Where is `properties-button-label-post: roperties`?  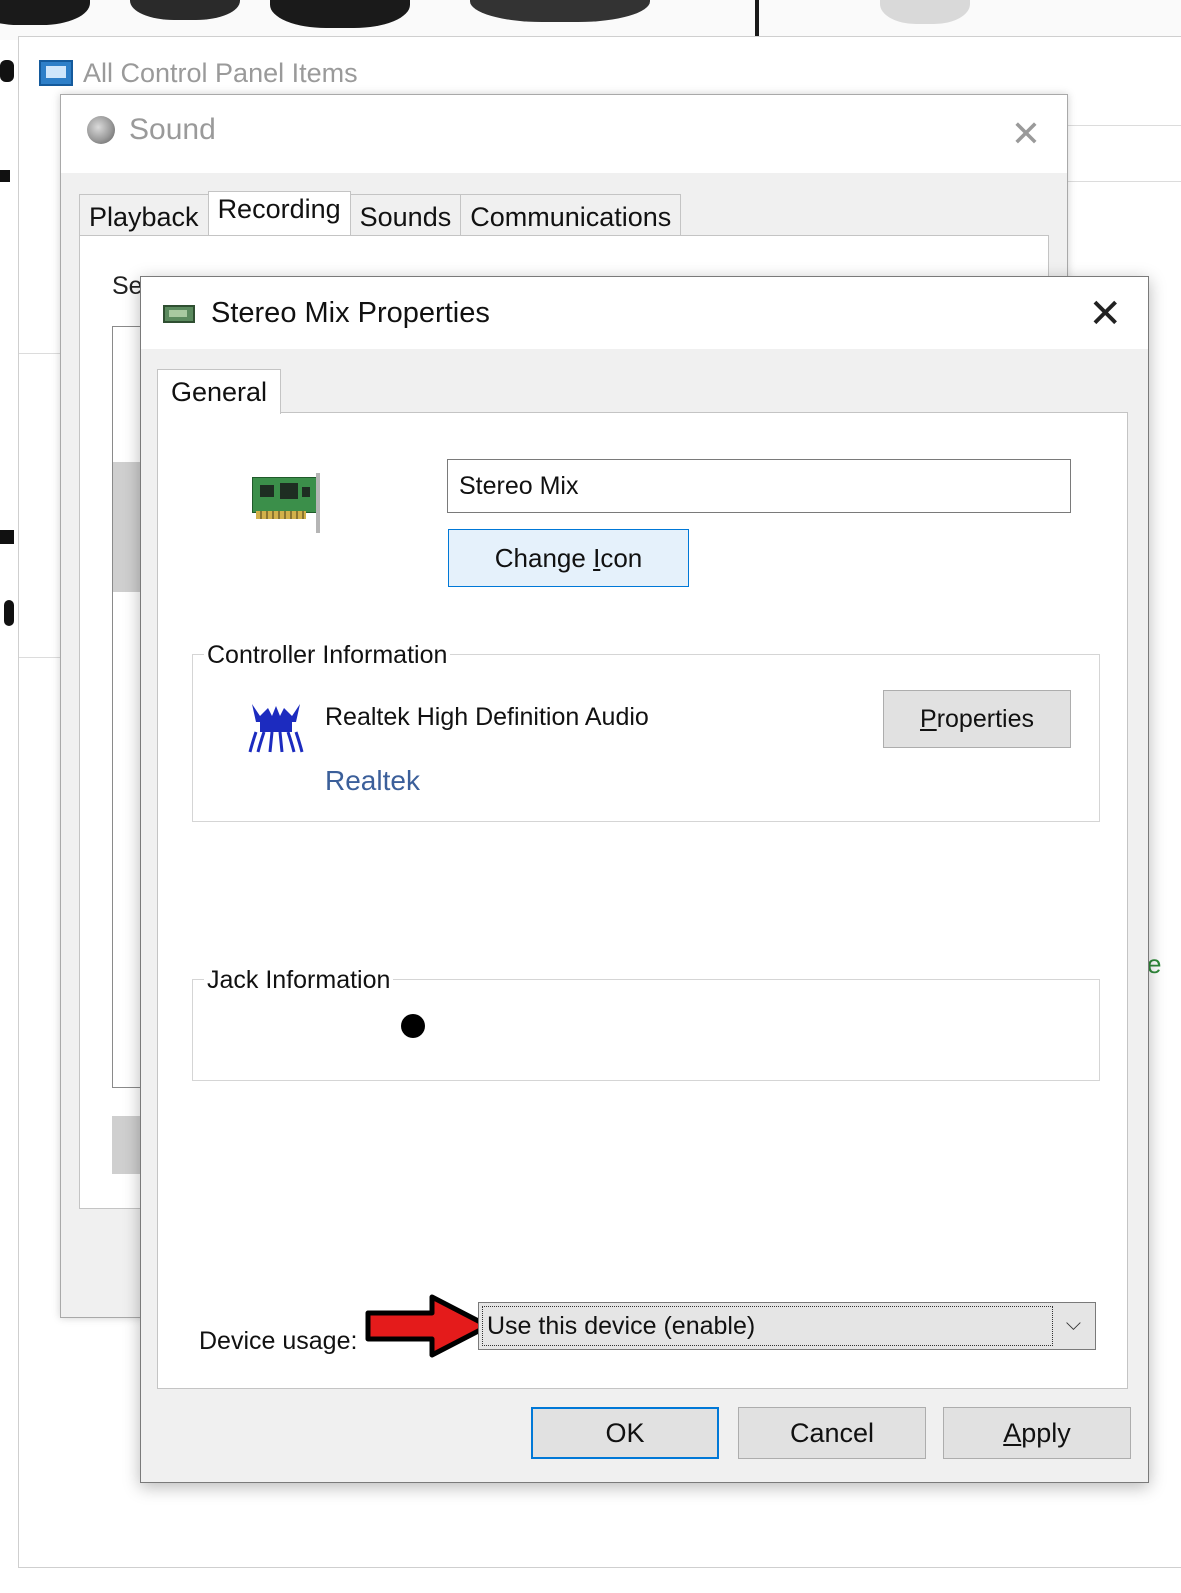
properties-button-label-post: roperties is located at coordinates (985, 718).